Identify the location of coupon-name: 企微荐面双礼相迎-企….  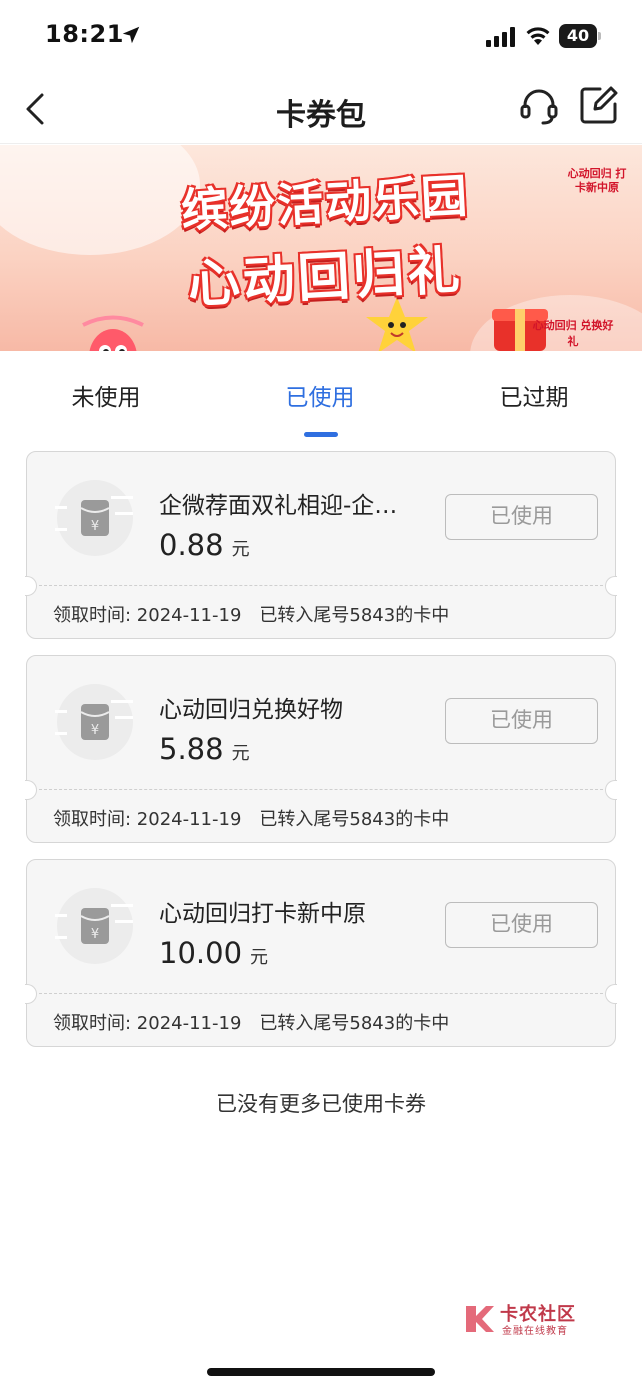
(278, 506).